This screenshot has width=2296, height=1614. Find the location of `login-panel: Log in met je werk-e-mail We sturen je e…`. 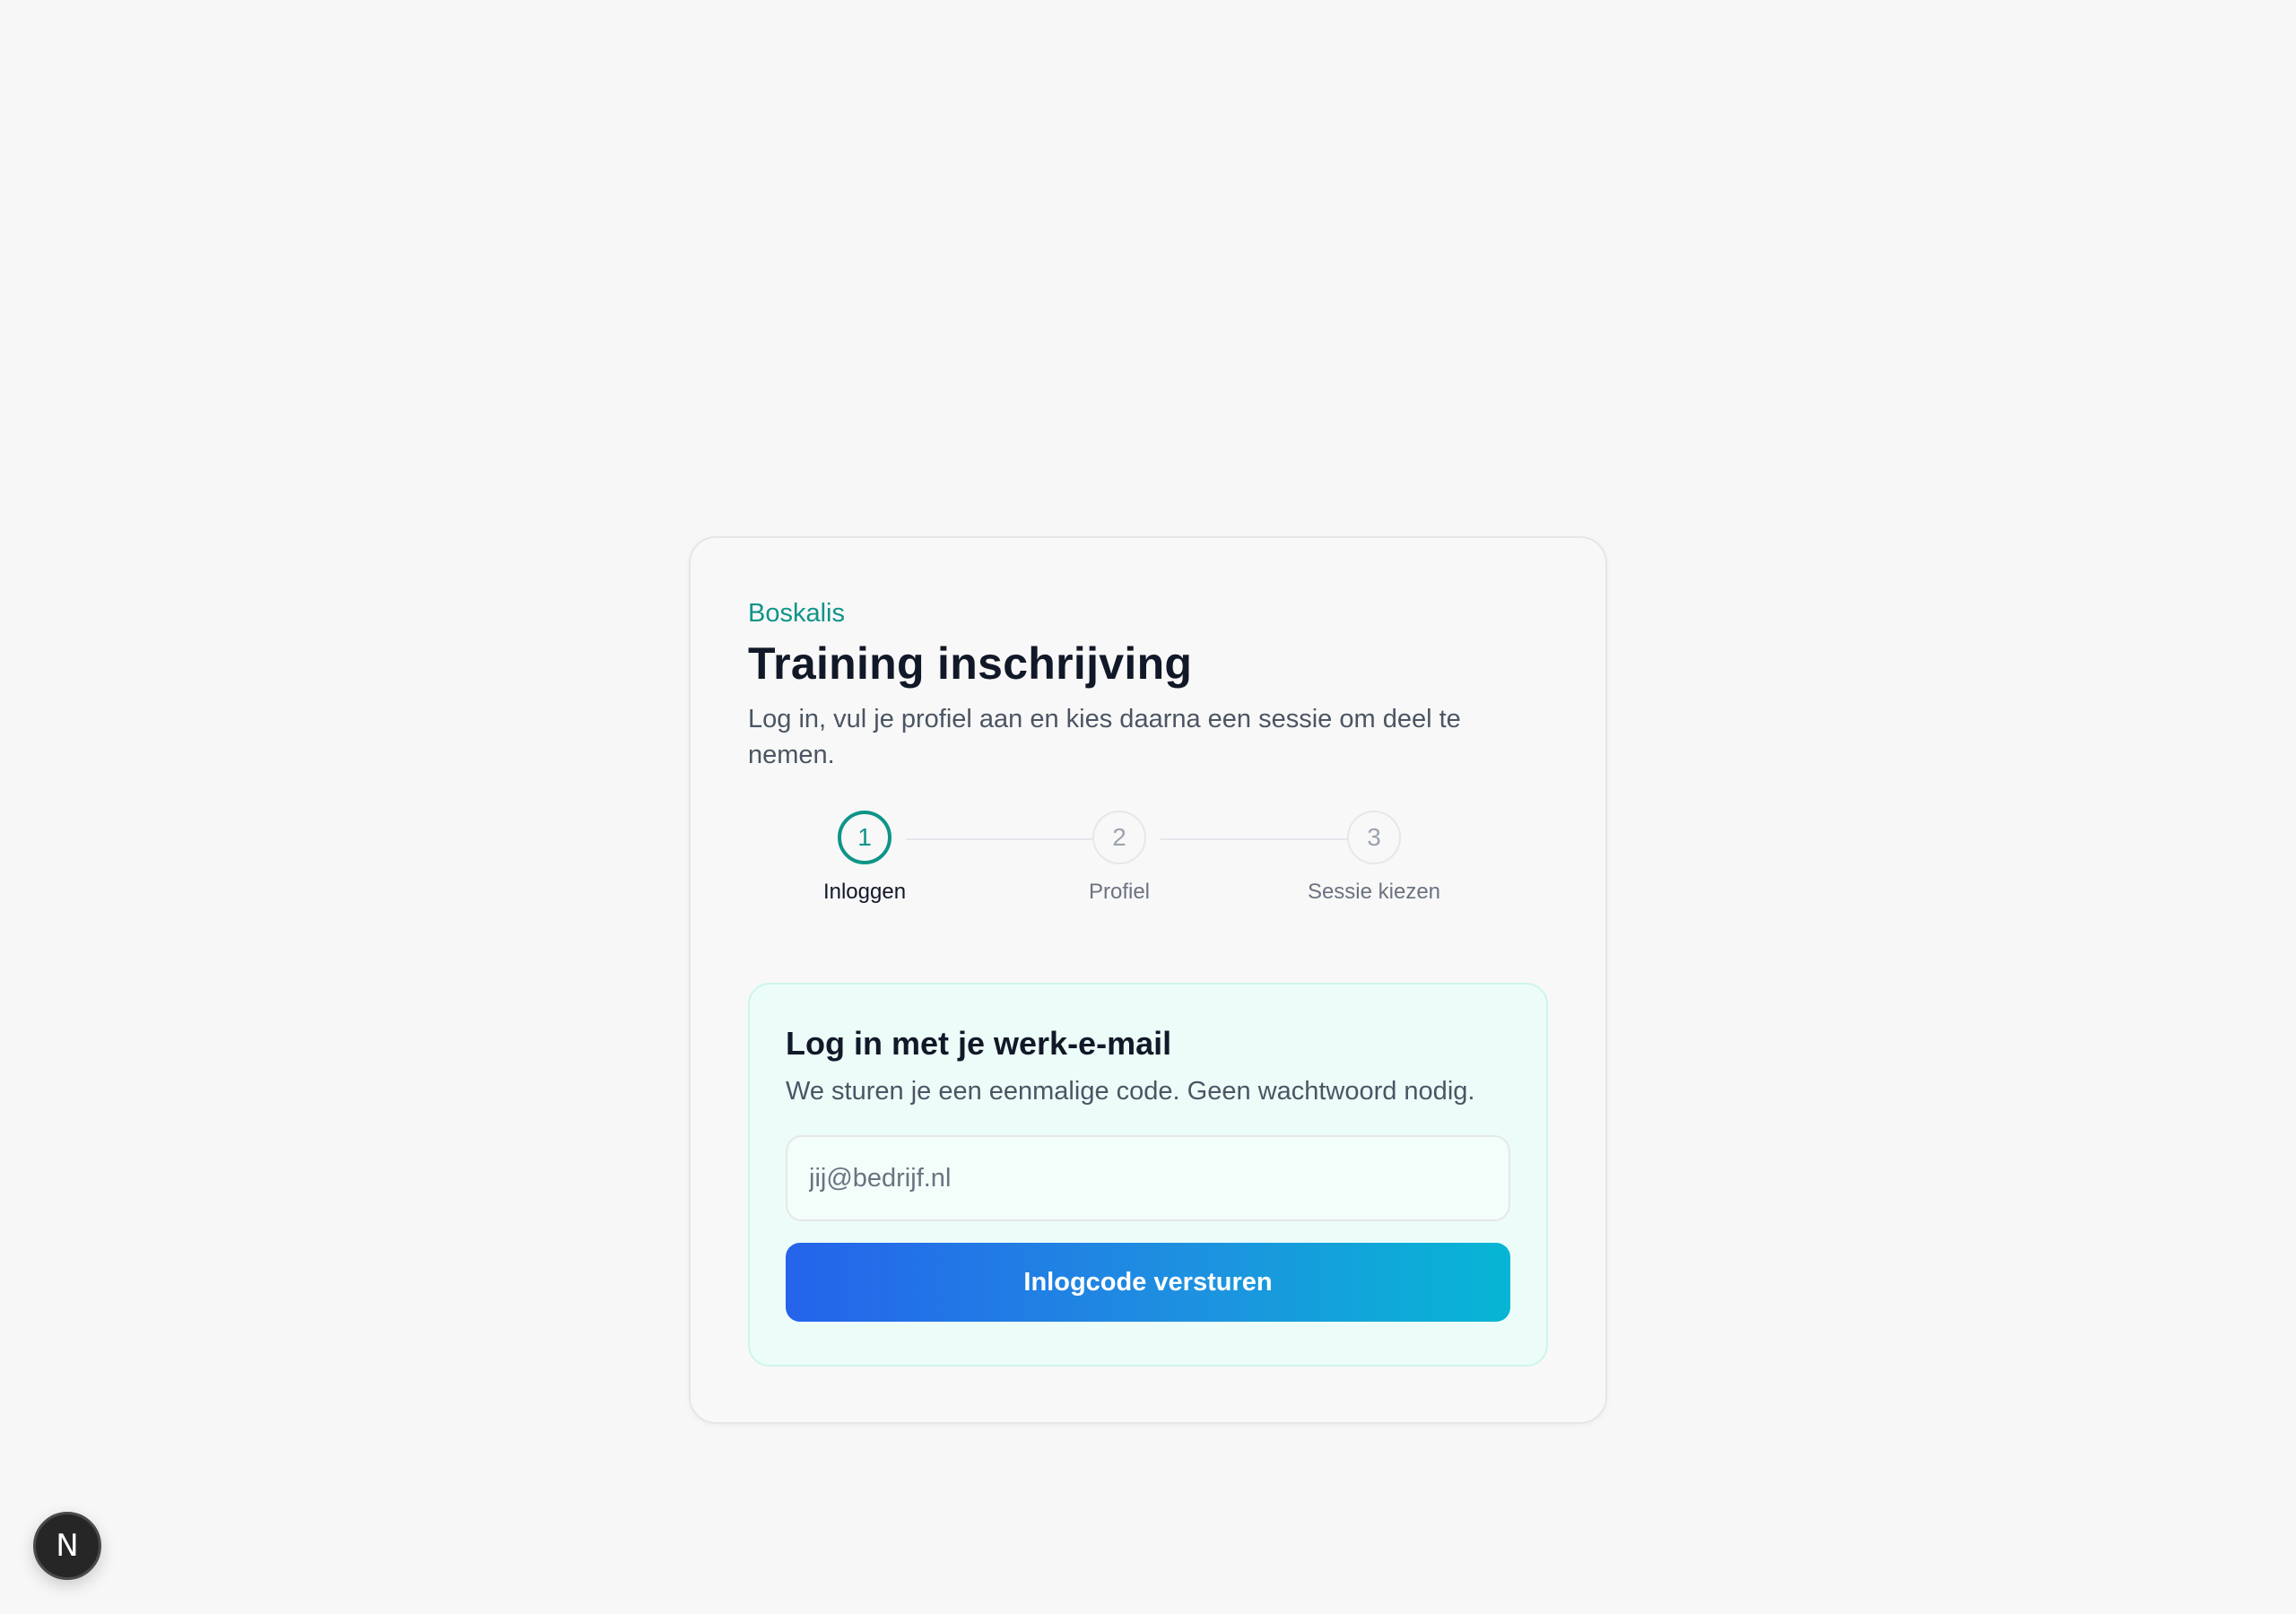

login-panel: Log in met je werk-e-mail We sturen je e… is located at coordinates (1148, 1175).